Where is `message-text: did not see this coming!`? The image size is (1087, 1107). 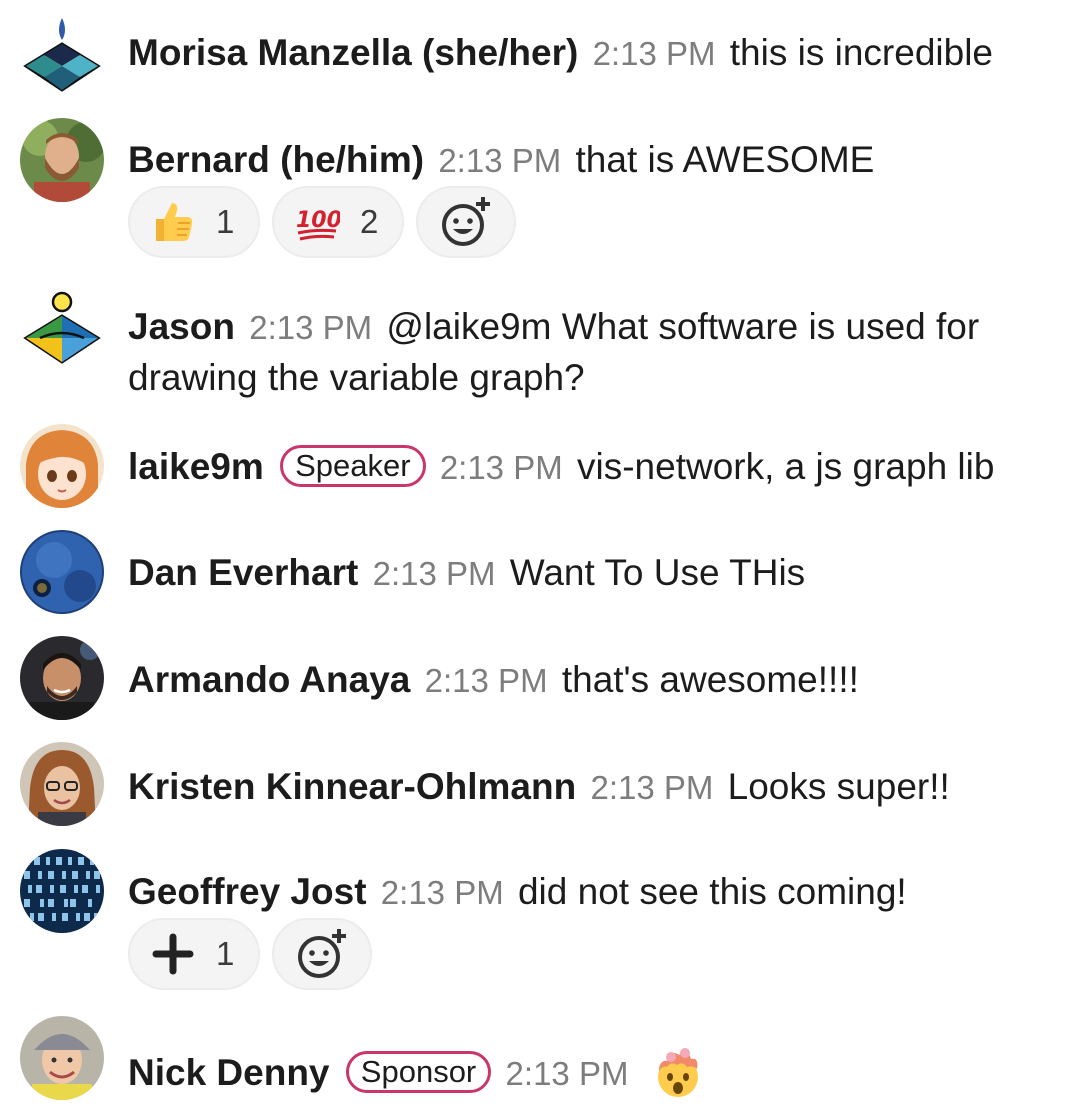 message-text: did not see this coming! is located at coordinates (712, 891).